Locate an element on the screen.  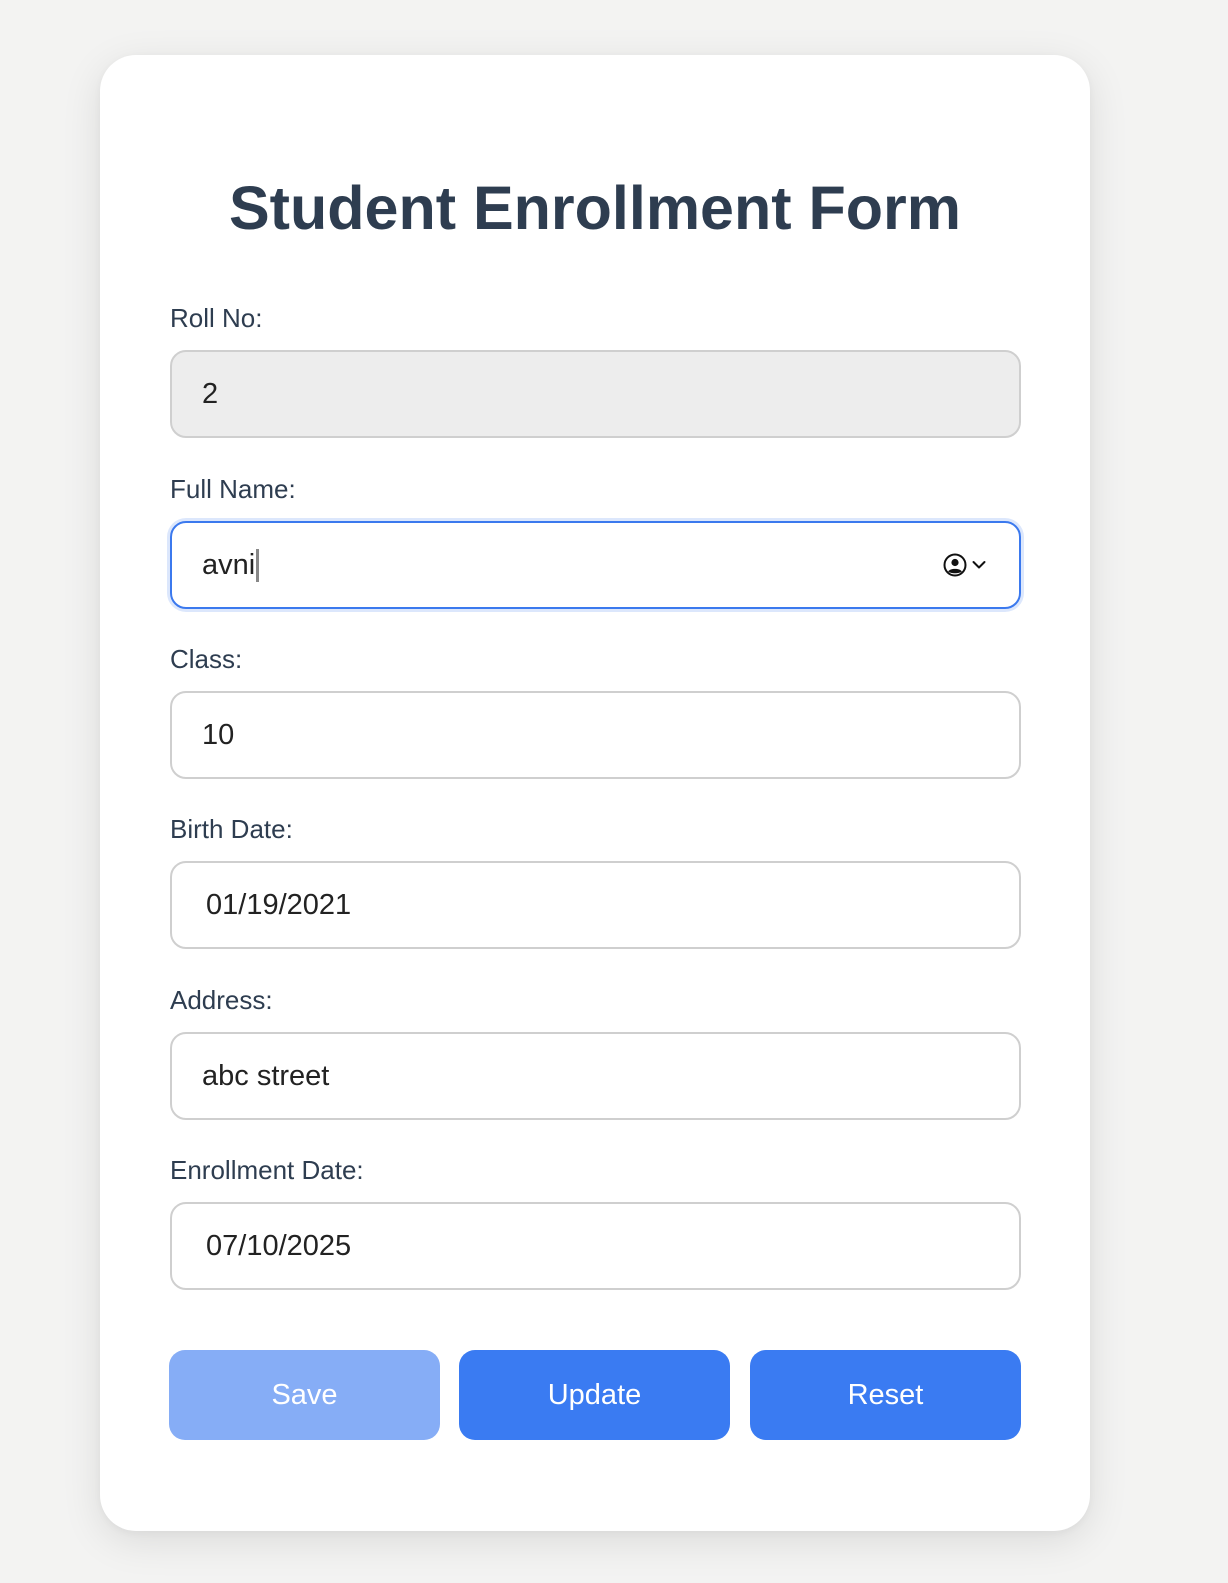
address-input: abc street is located at coordinates (595, 1076).